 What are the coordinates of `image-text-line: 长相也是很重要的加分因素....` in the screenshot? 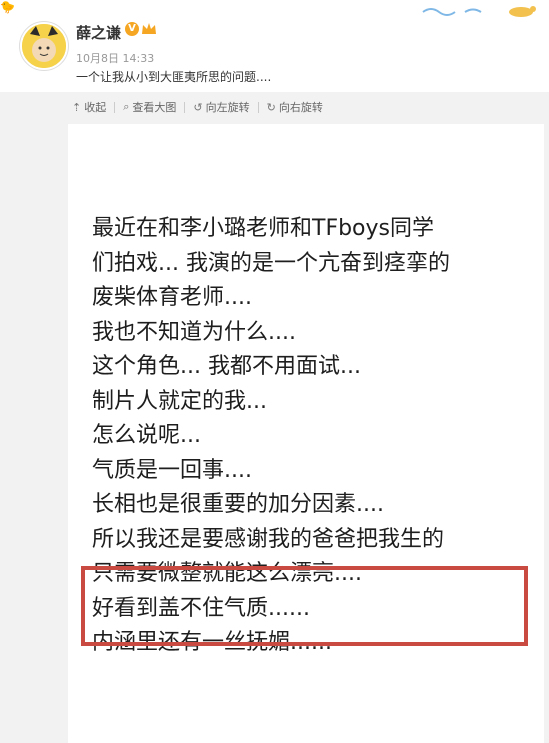 It's located at (238, 504).